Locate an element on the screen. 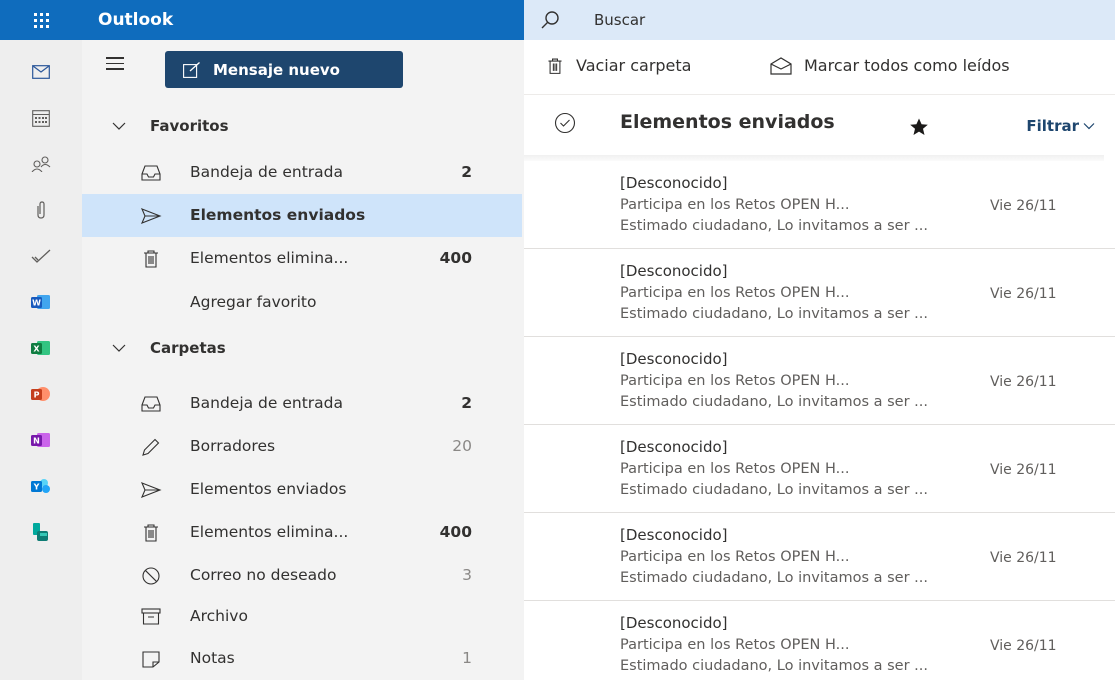 Image resolution: width=1115 pixels, height=680 pixels. rail-yammer: Y is located at coordinates (41, 486).